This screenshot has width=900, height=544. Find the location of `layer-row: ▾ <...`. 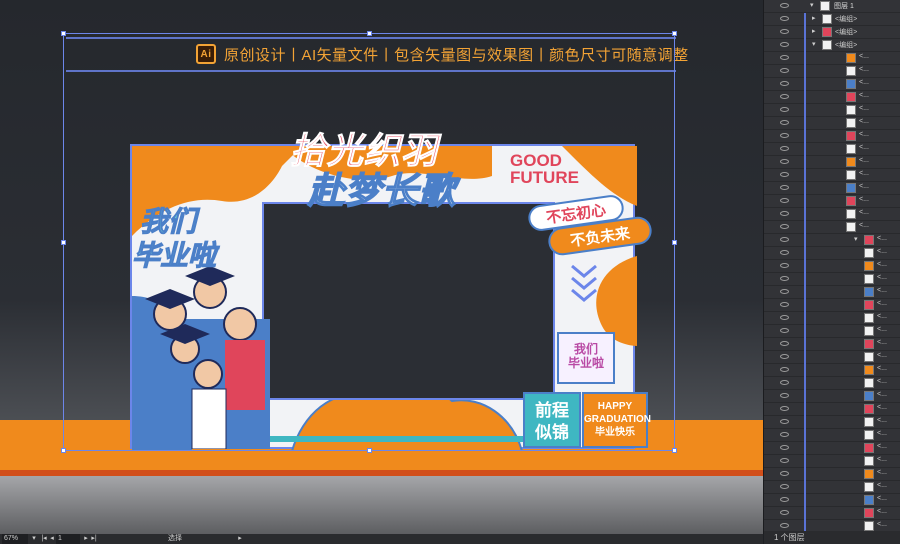

layer-row: ▾ <... is located at coordinates (832, 240).